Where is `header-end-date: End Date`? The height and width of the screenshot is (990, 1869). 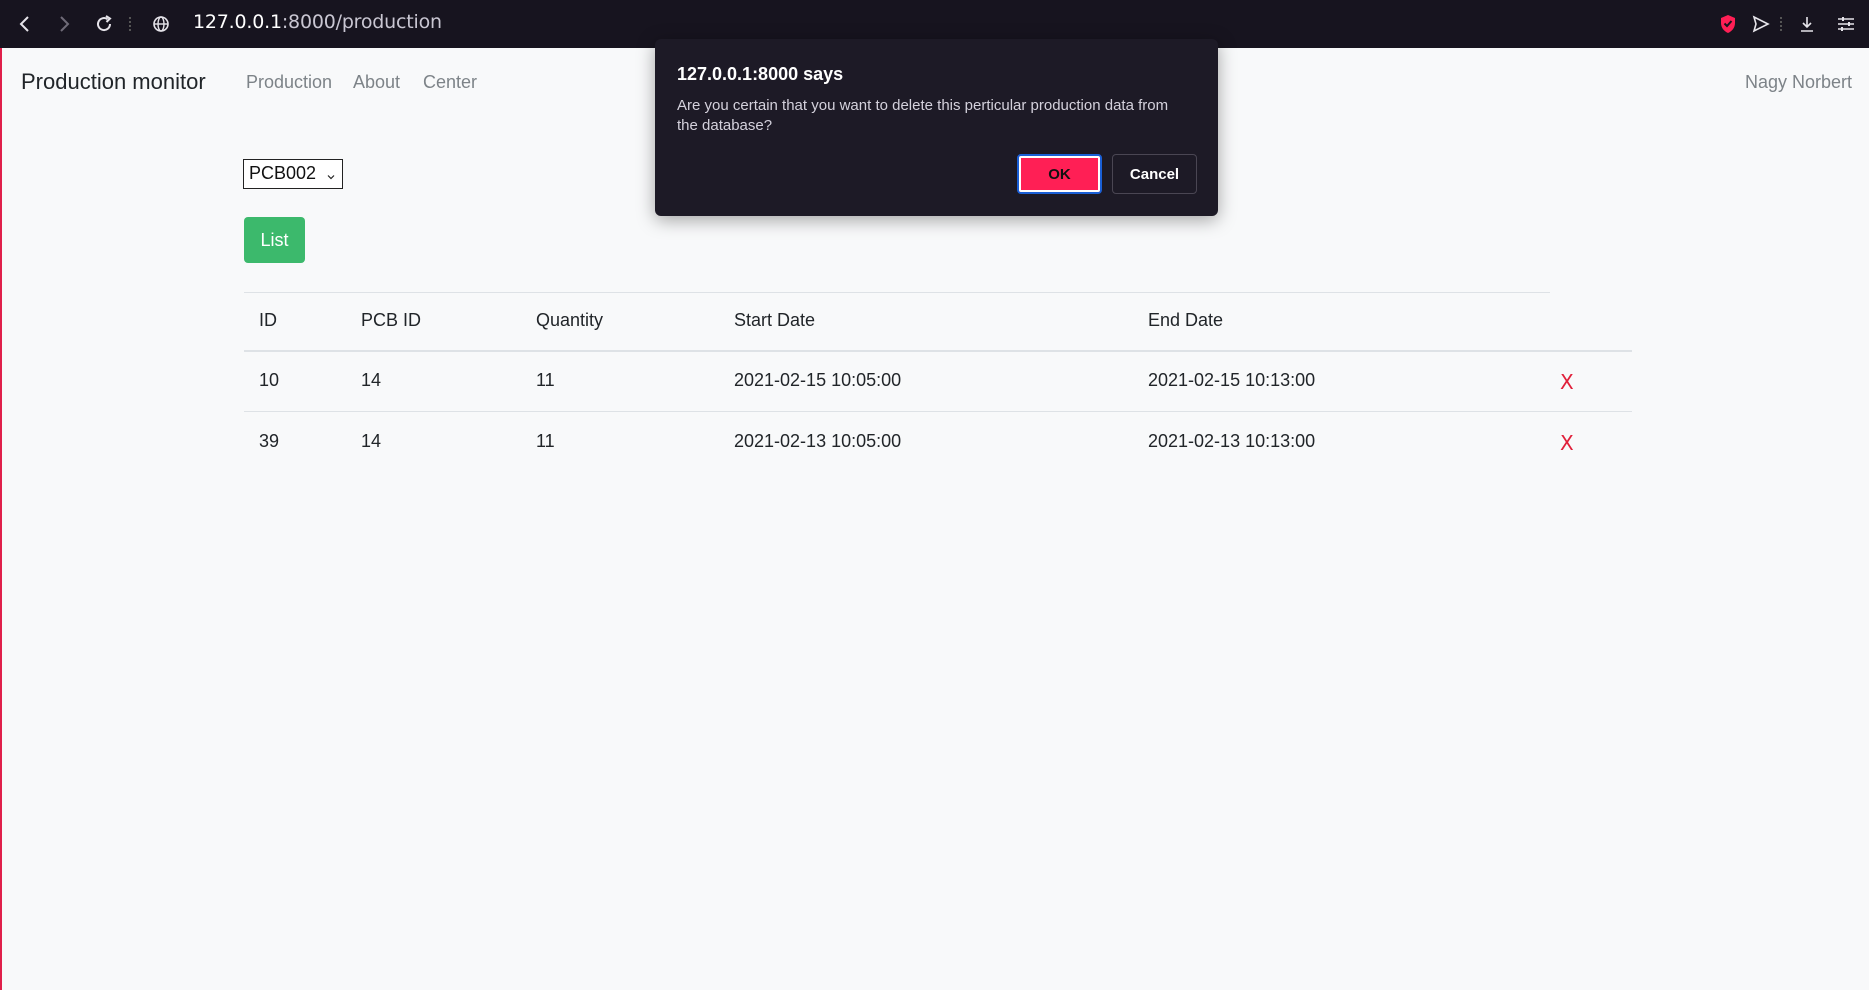 header-end-date: End Date is located at coordinates (1186, 320).